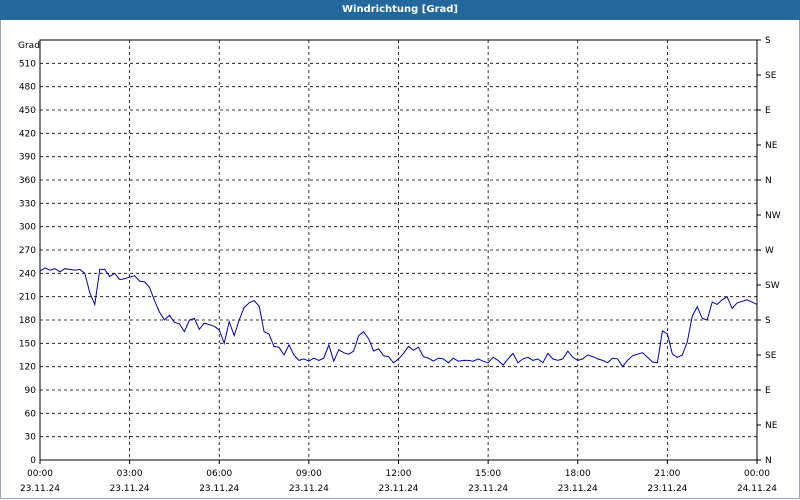 The width and height of the screenshot is (800, 500). What do you see at coordinates (31, 438) in the screenshot?
I see `y-tick-label: 30` at bounding box center [31, 438].